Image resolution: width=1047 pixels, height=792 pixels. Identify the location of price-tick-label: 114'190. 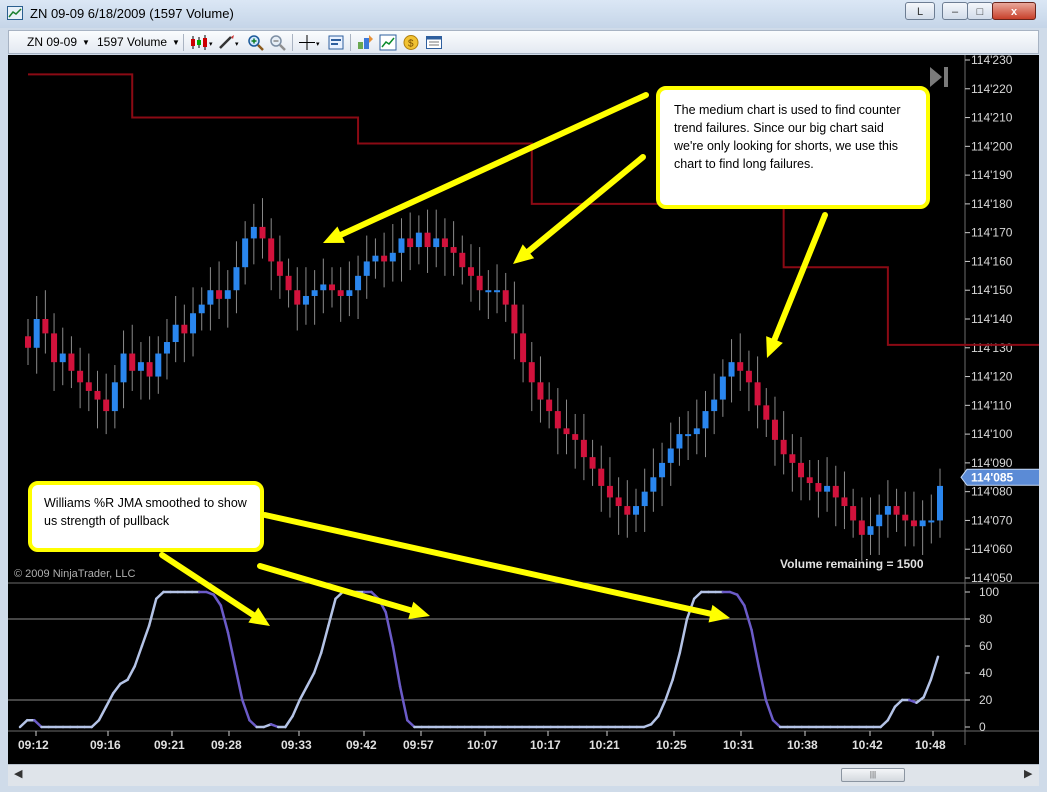
(992, 175).